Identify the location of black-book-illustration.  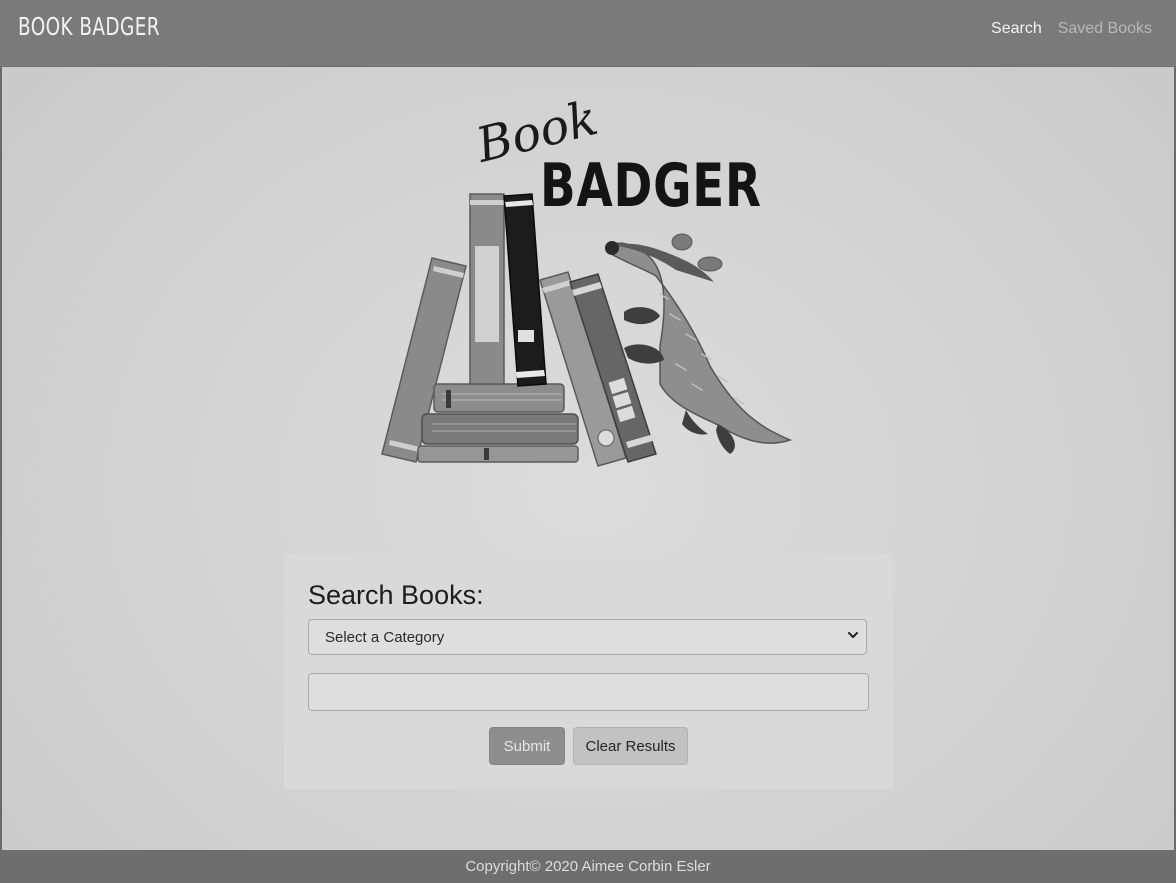
(525, 290).